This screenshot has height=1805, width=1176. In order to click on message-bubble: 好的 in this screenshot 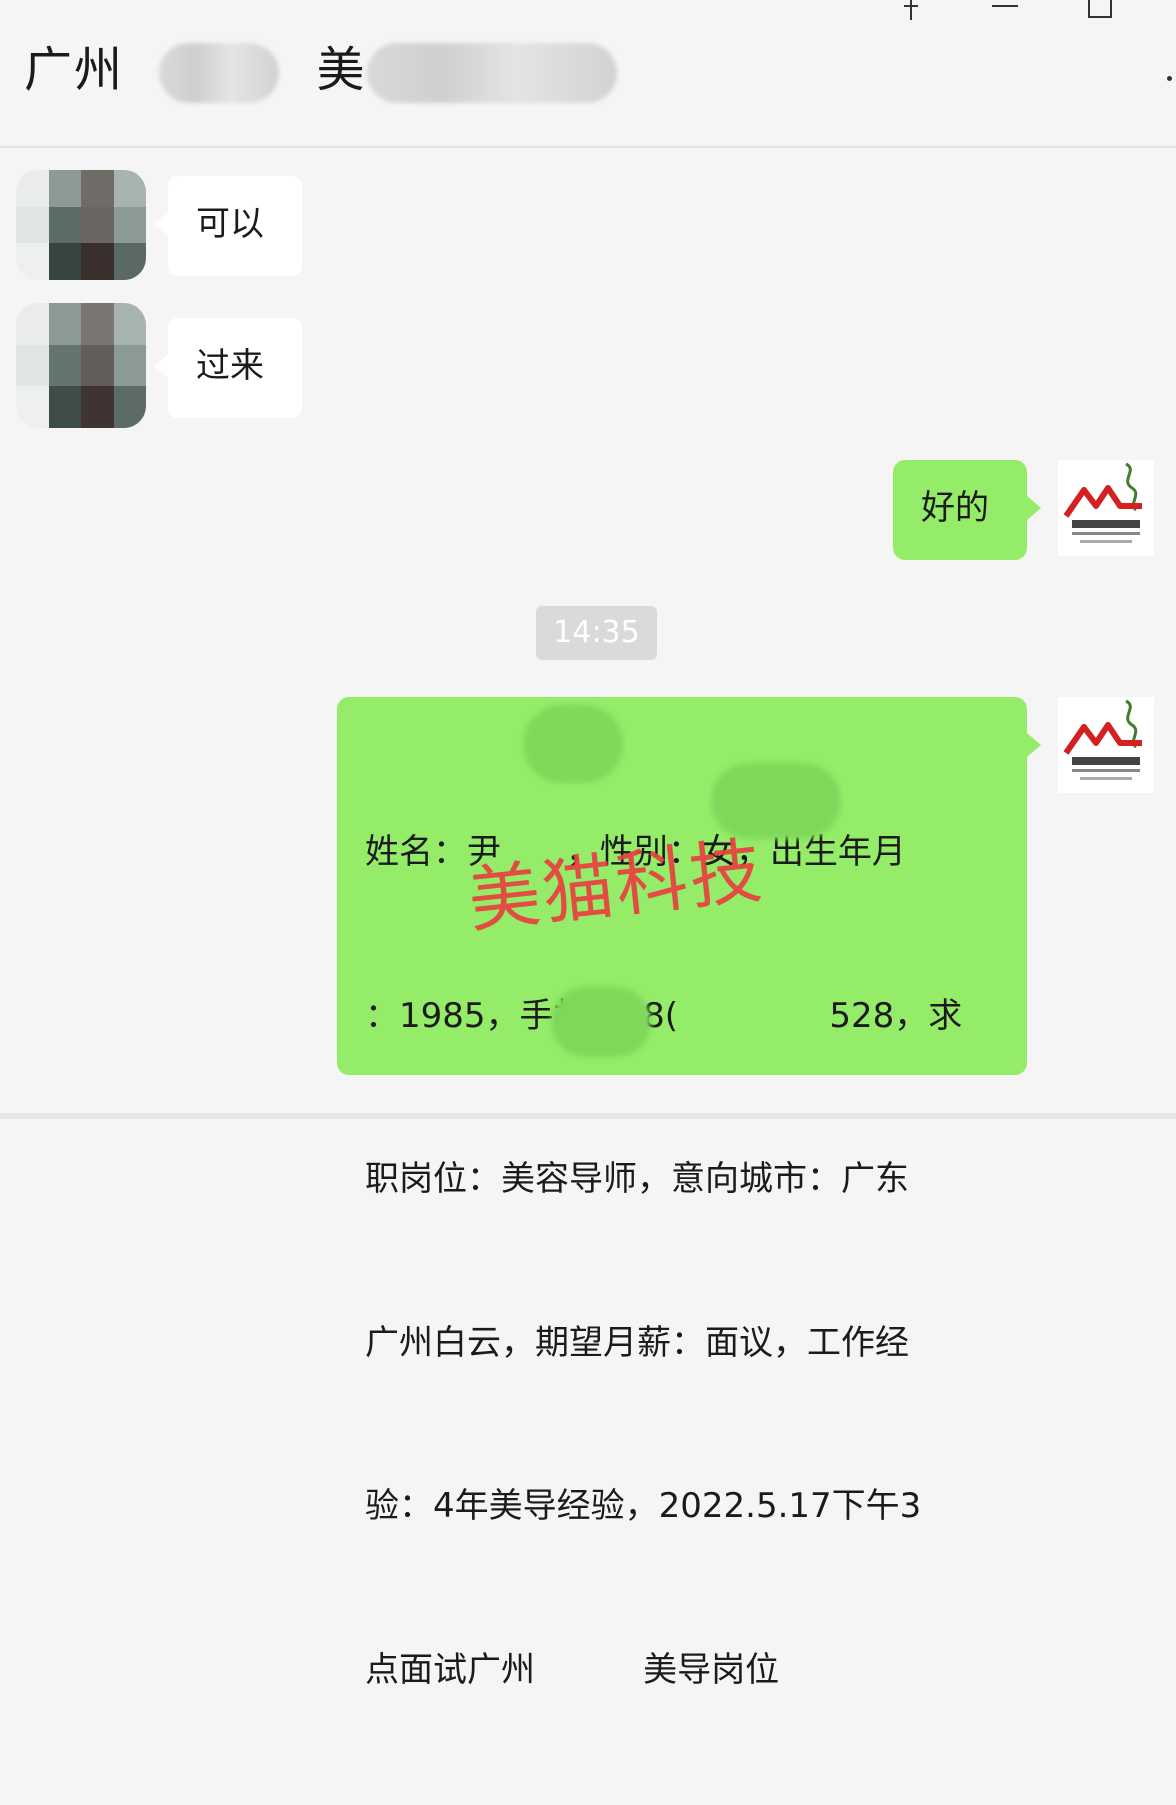, I will do `click(967, 510)`.